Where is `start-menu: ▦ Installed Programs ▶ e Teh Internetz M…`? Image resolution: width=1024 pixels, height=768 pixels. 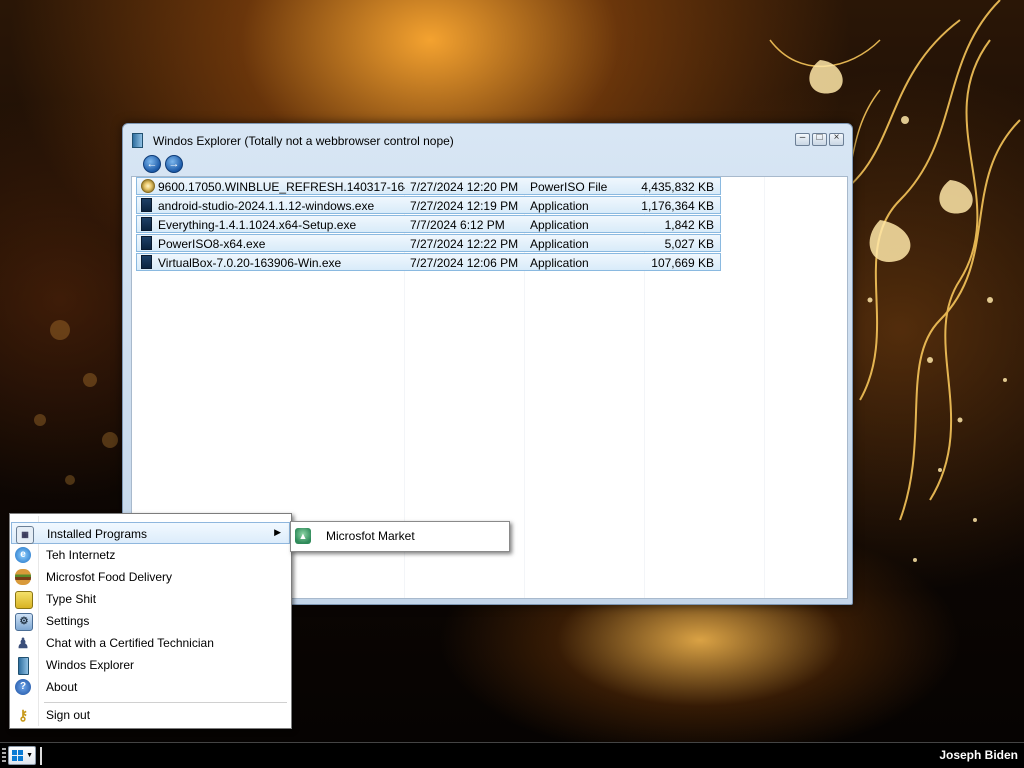 start-menu: ▦ Installed Programs ▶ e Teh Internetz M… is located at coordinates (150, 621).